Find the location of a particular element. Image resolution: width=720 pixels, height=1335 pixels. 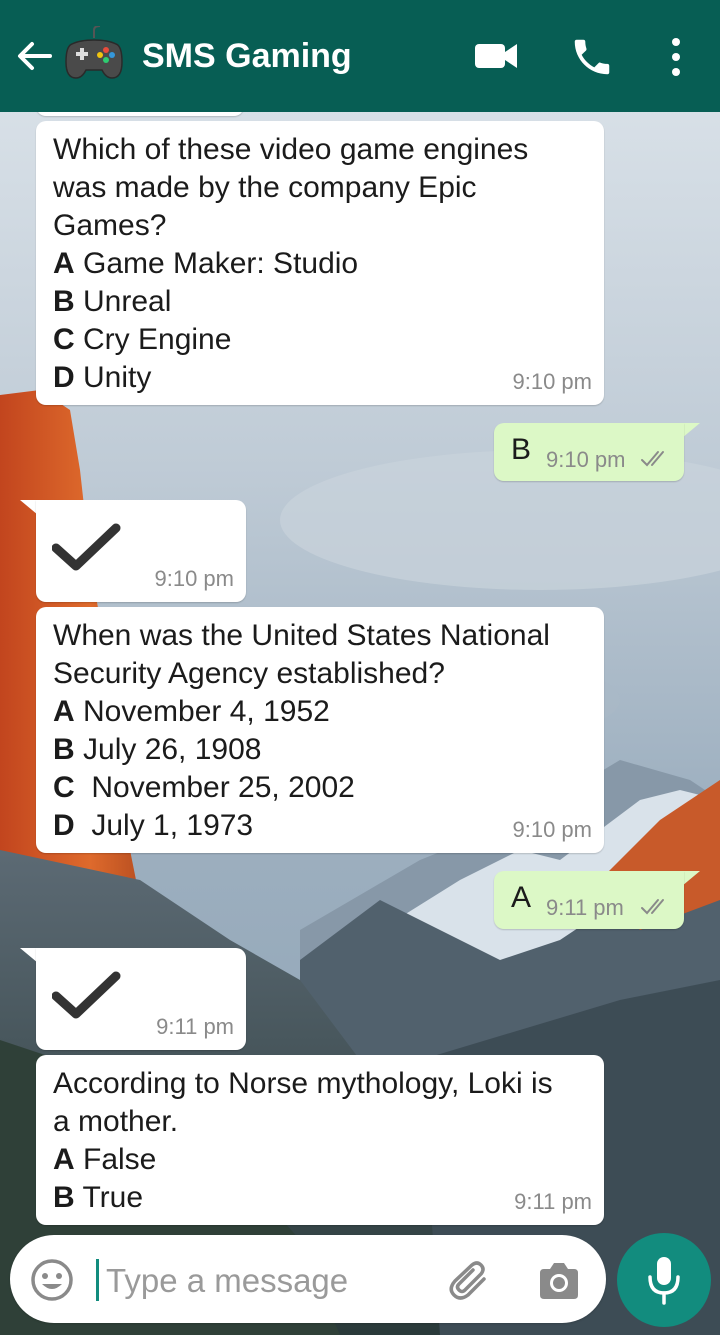

message-bubble-outgoing: A 9:11 pm is located at coordinates (589, 900).